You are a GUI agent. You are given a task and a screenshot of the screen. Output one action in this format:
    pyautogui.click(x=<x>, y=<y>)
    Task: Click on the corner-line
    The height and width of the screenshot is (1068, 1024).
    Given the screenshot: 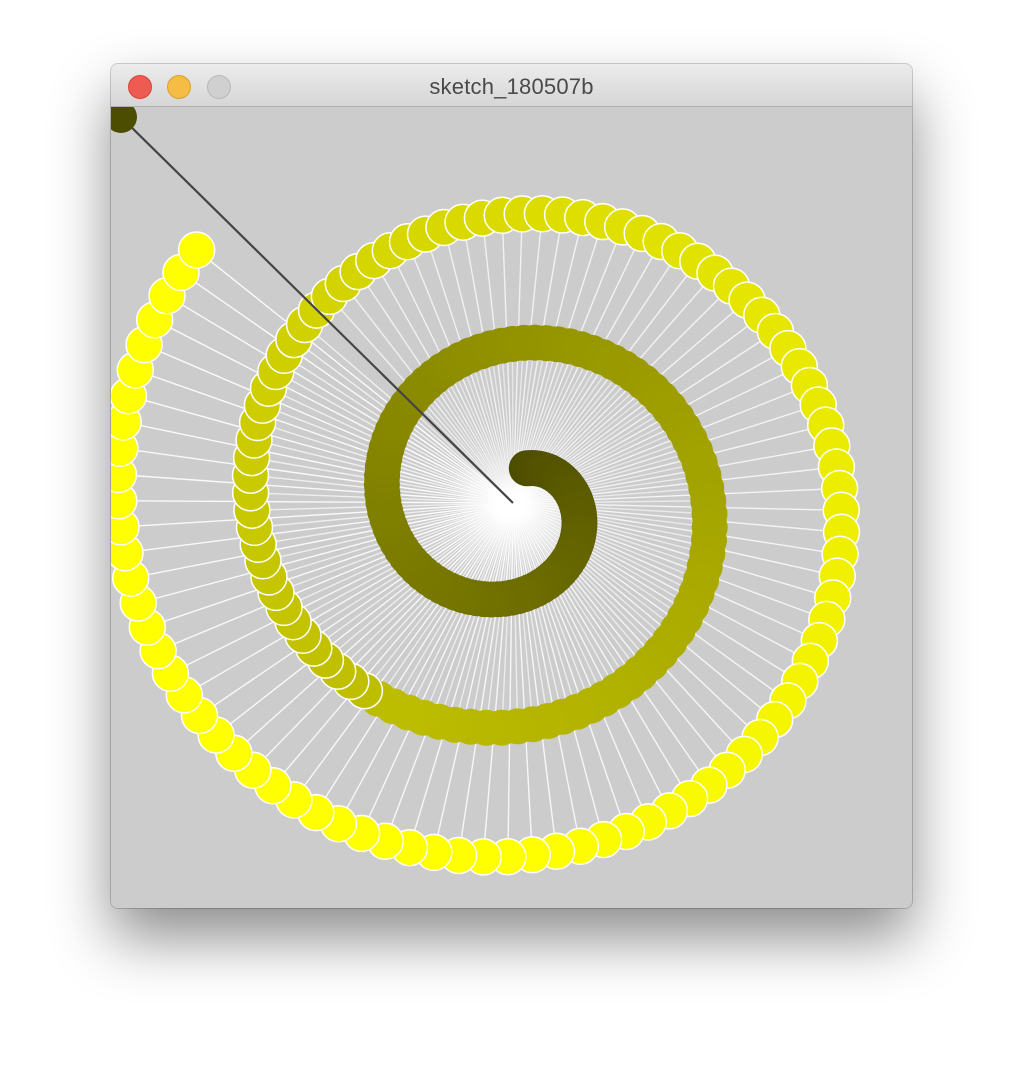 What is the action you would take?
    pyautogui.click(x=317, y=310)
    